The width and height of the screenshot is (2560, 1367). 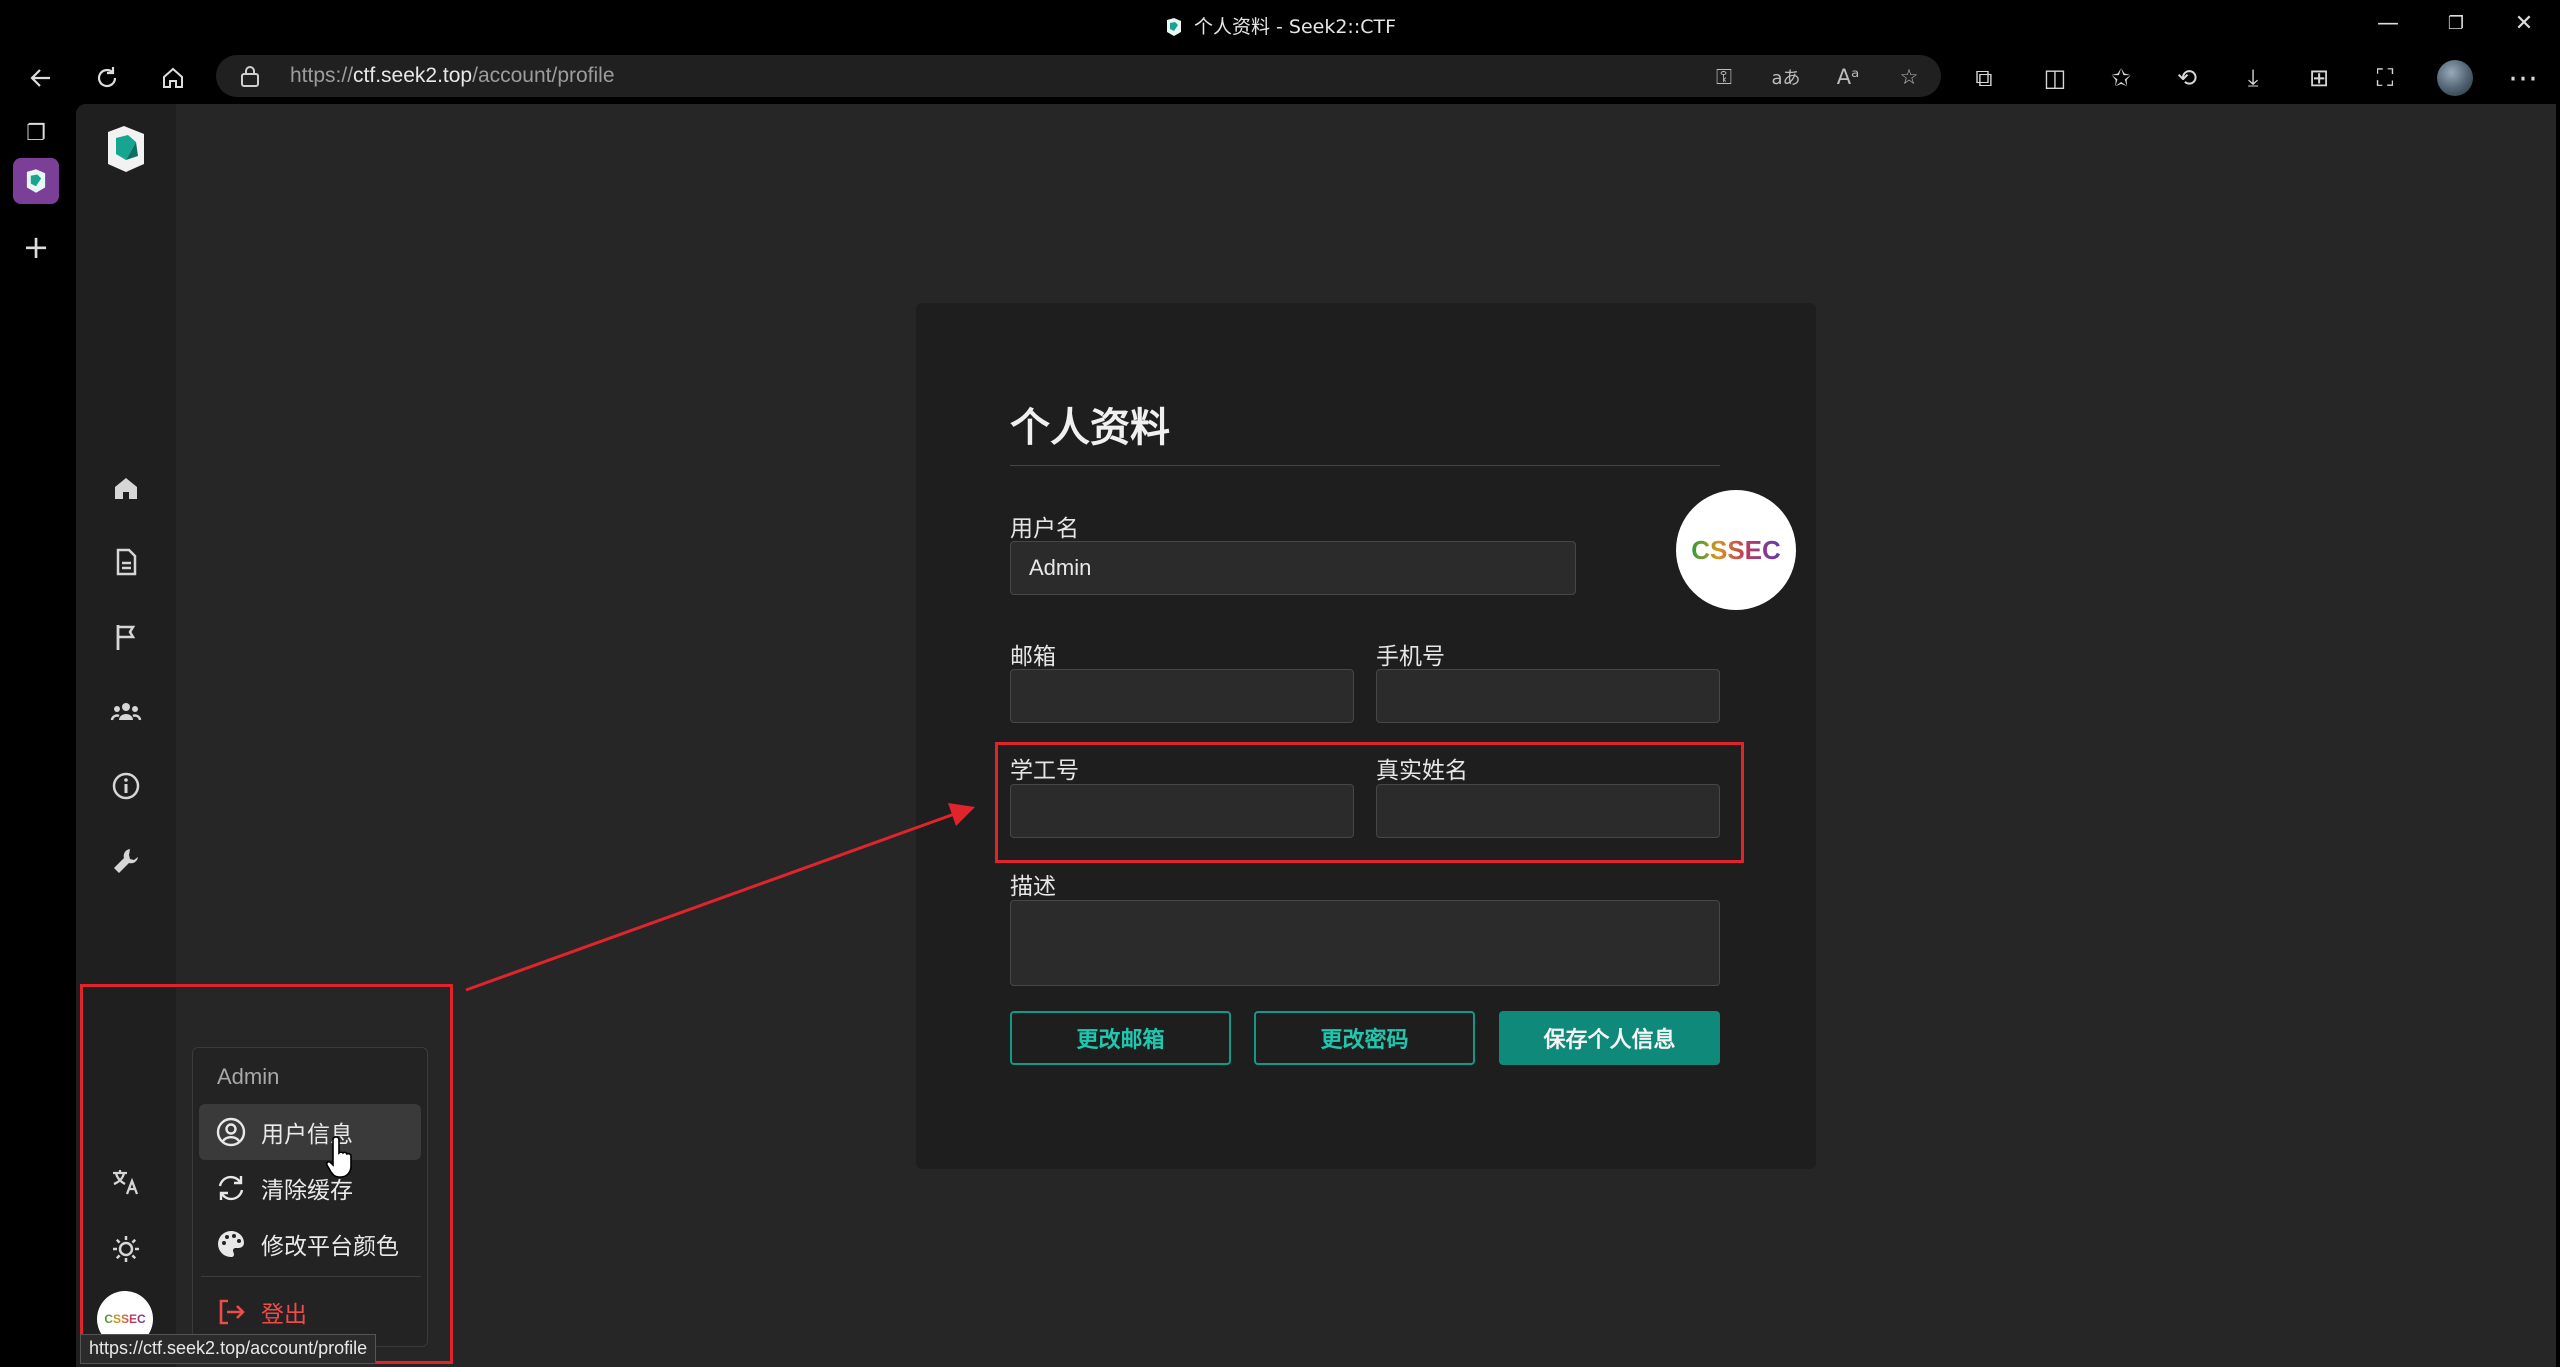 What do you see at coordinates (2055, 78) in the screenshot?
I see `split-screen-icon: ◫` at bounding box center [2055, 78].